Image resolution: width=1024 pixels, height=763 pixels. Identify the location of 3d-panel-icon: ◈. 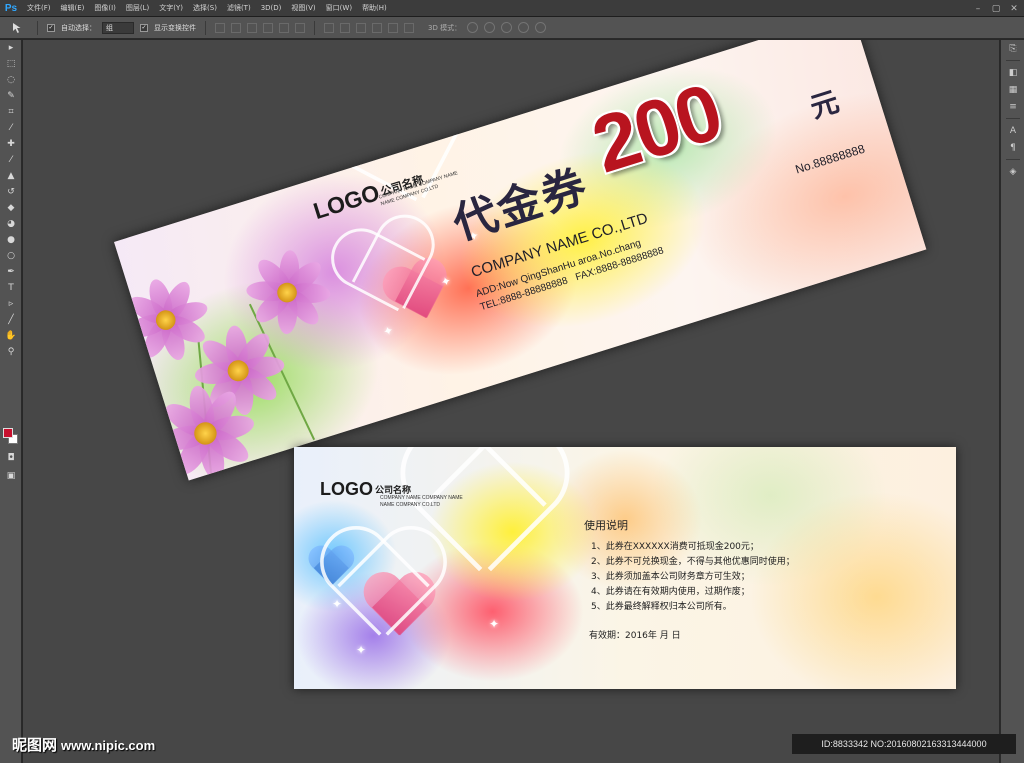
(1012, 171).